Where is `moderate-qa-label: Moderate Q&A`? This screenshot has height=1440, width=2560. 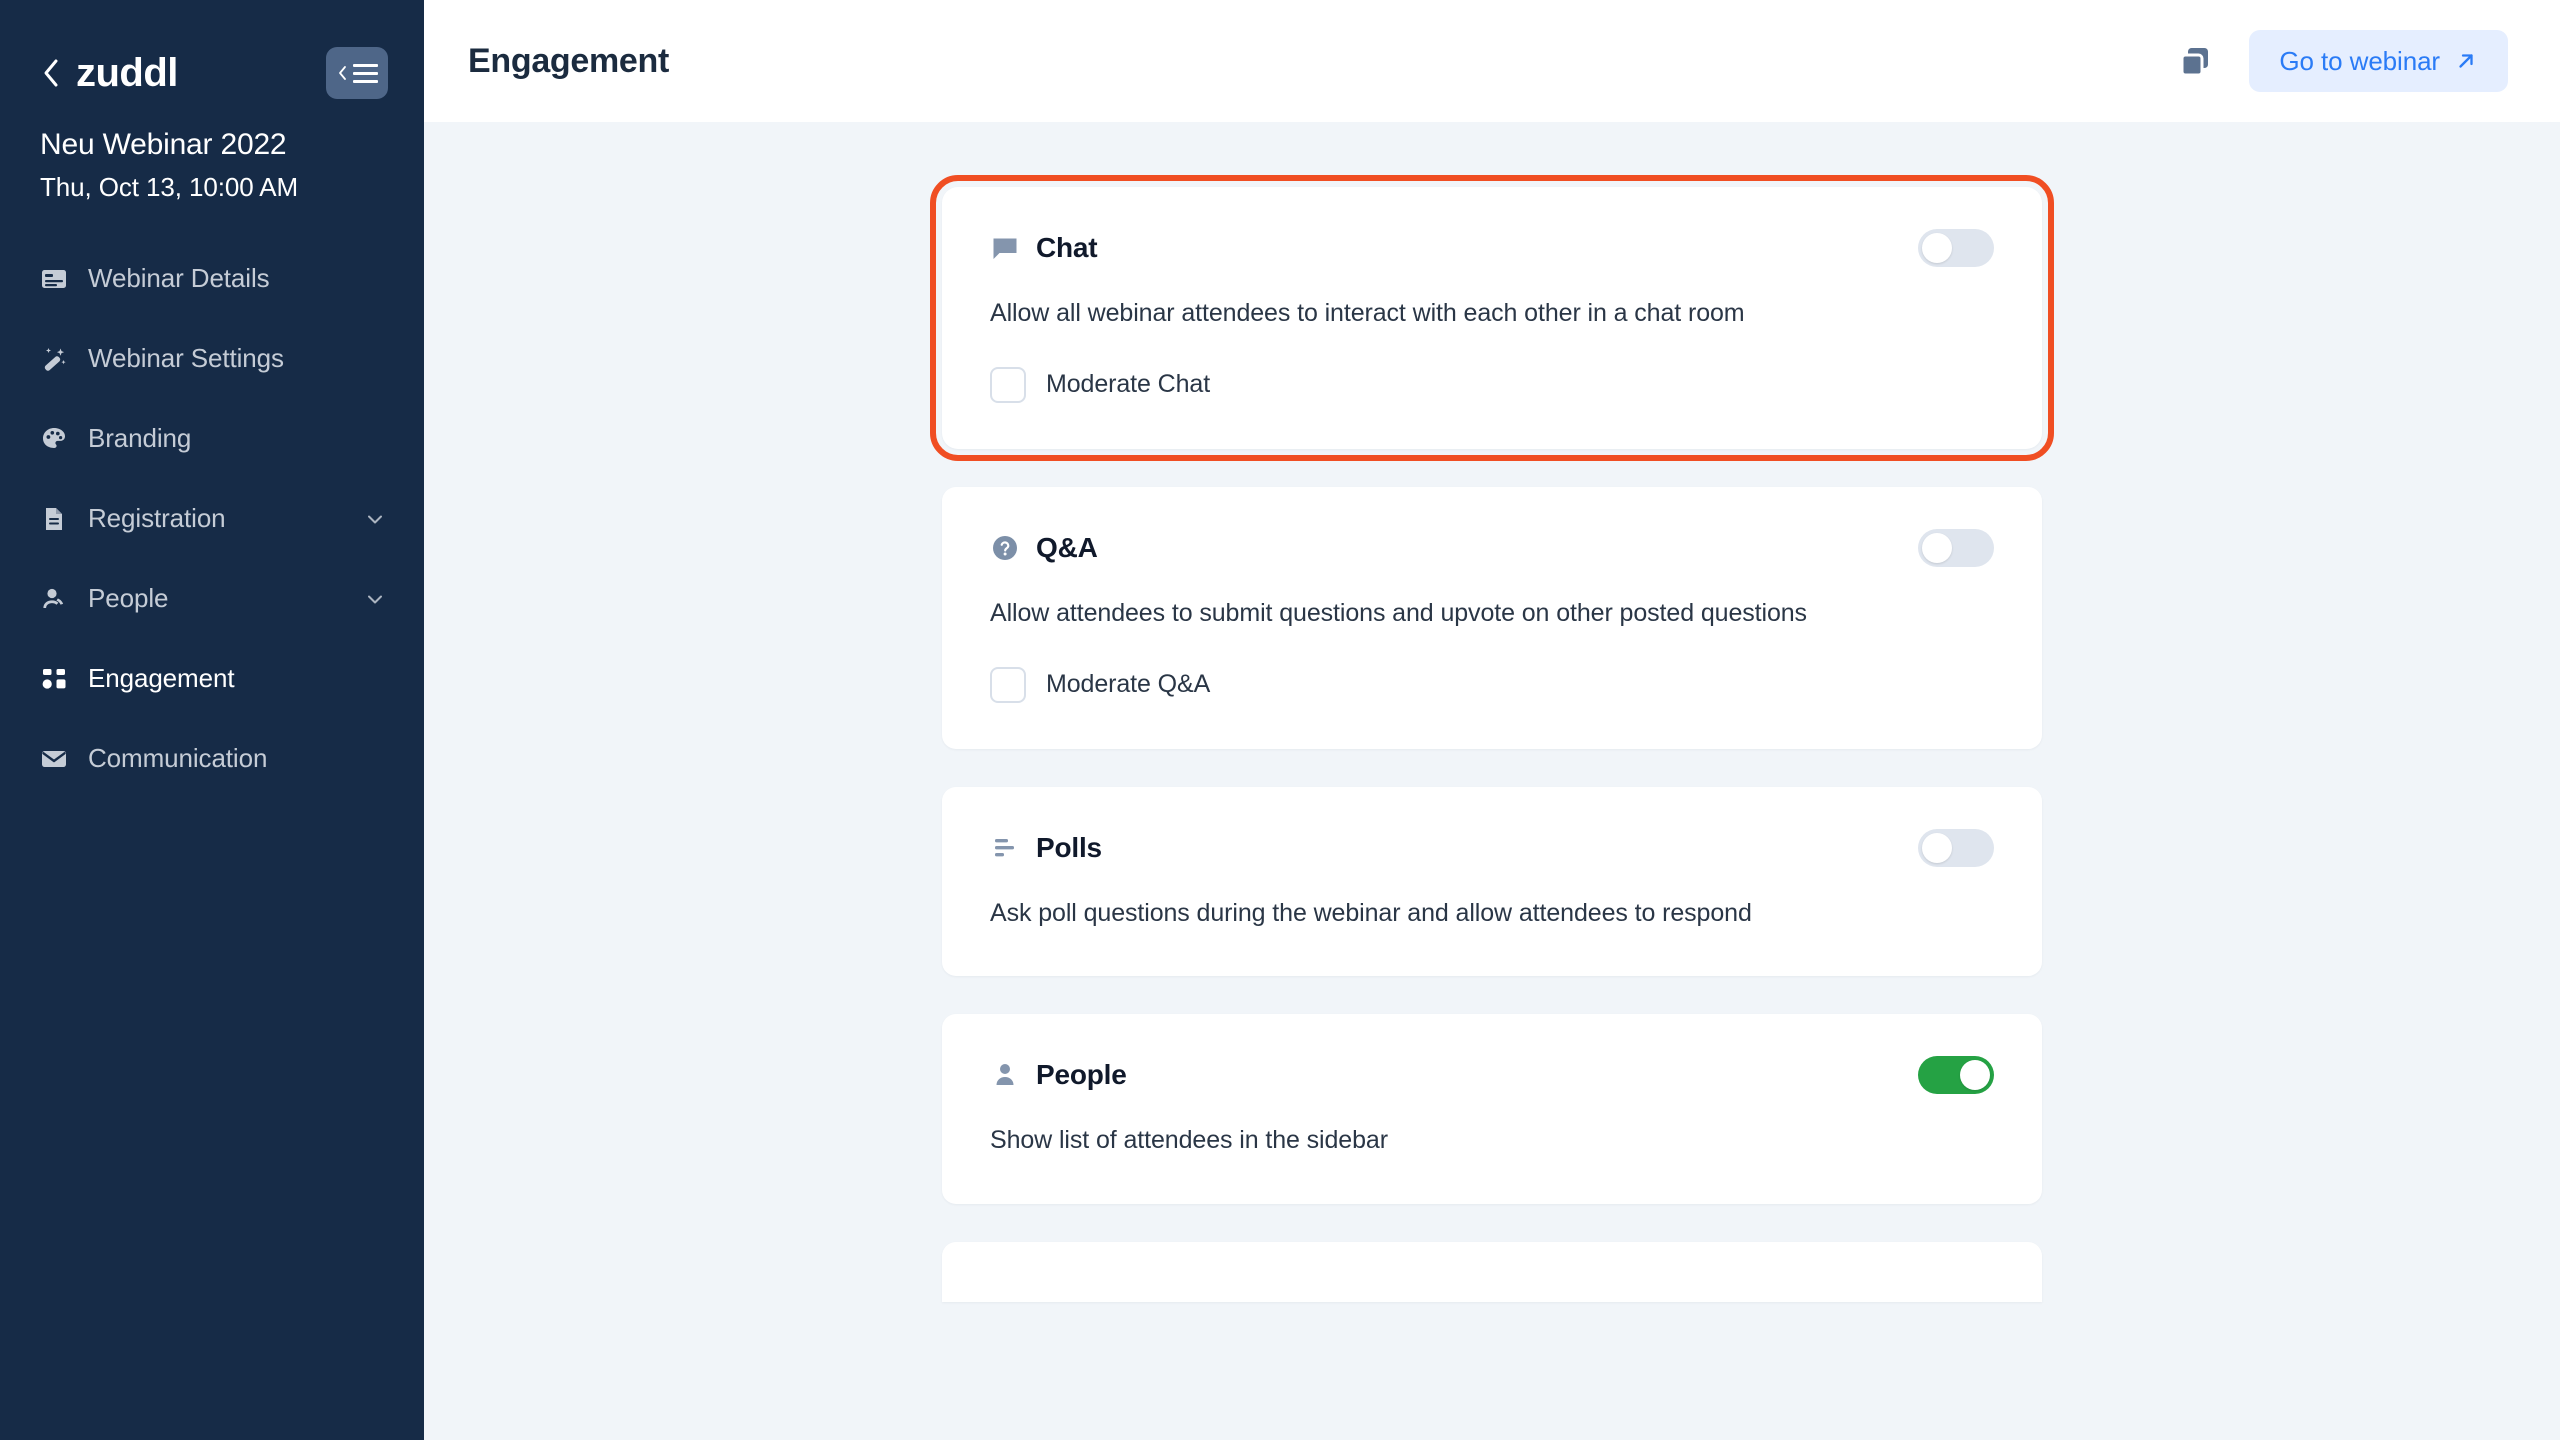 moderate-qa-label: Moderate Q&A is located at coordinates (1128, 684).